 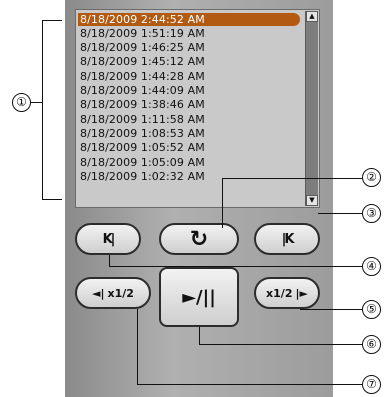 What do you see at coordinates (142, 76) in the screenshot?
I see `list-item: 8/18/2009 1:44:28 AM` at bounding box center [142, 76].